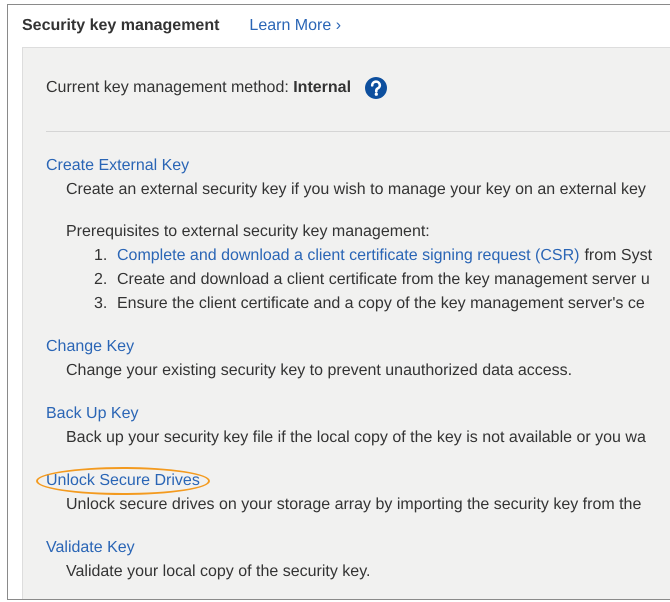  I want to click on current-method-text: Current key management method: Internal, so click(199, 88).